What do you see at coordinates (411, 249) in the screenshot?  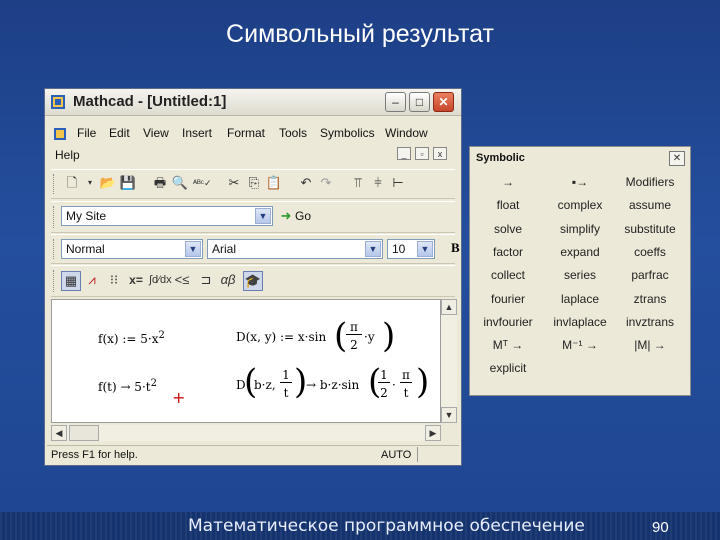 I see `font-size-combo: 10 ▼` at bounding box center [411, 249].